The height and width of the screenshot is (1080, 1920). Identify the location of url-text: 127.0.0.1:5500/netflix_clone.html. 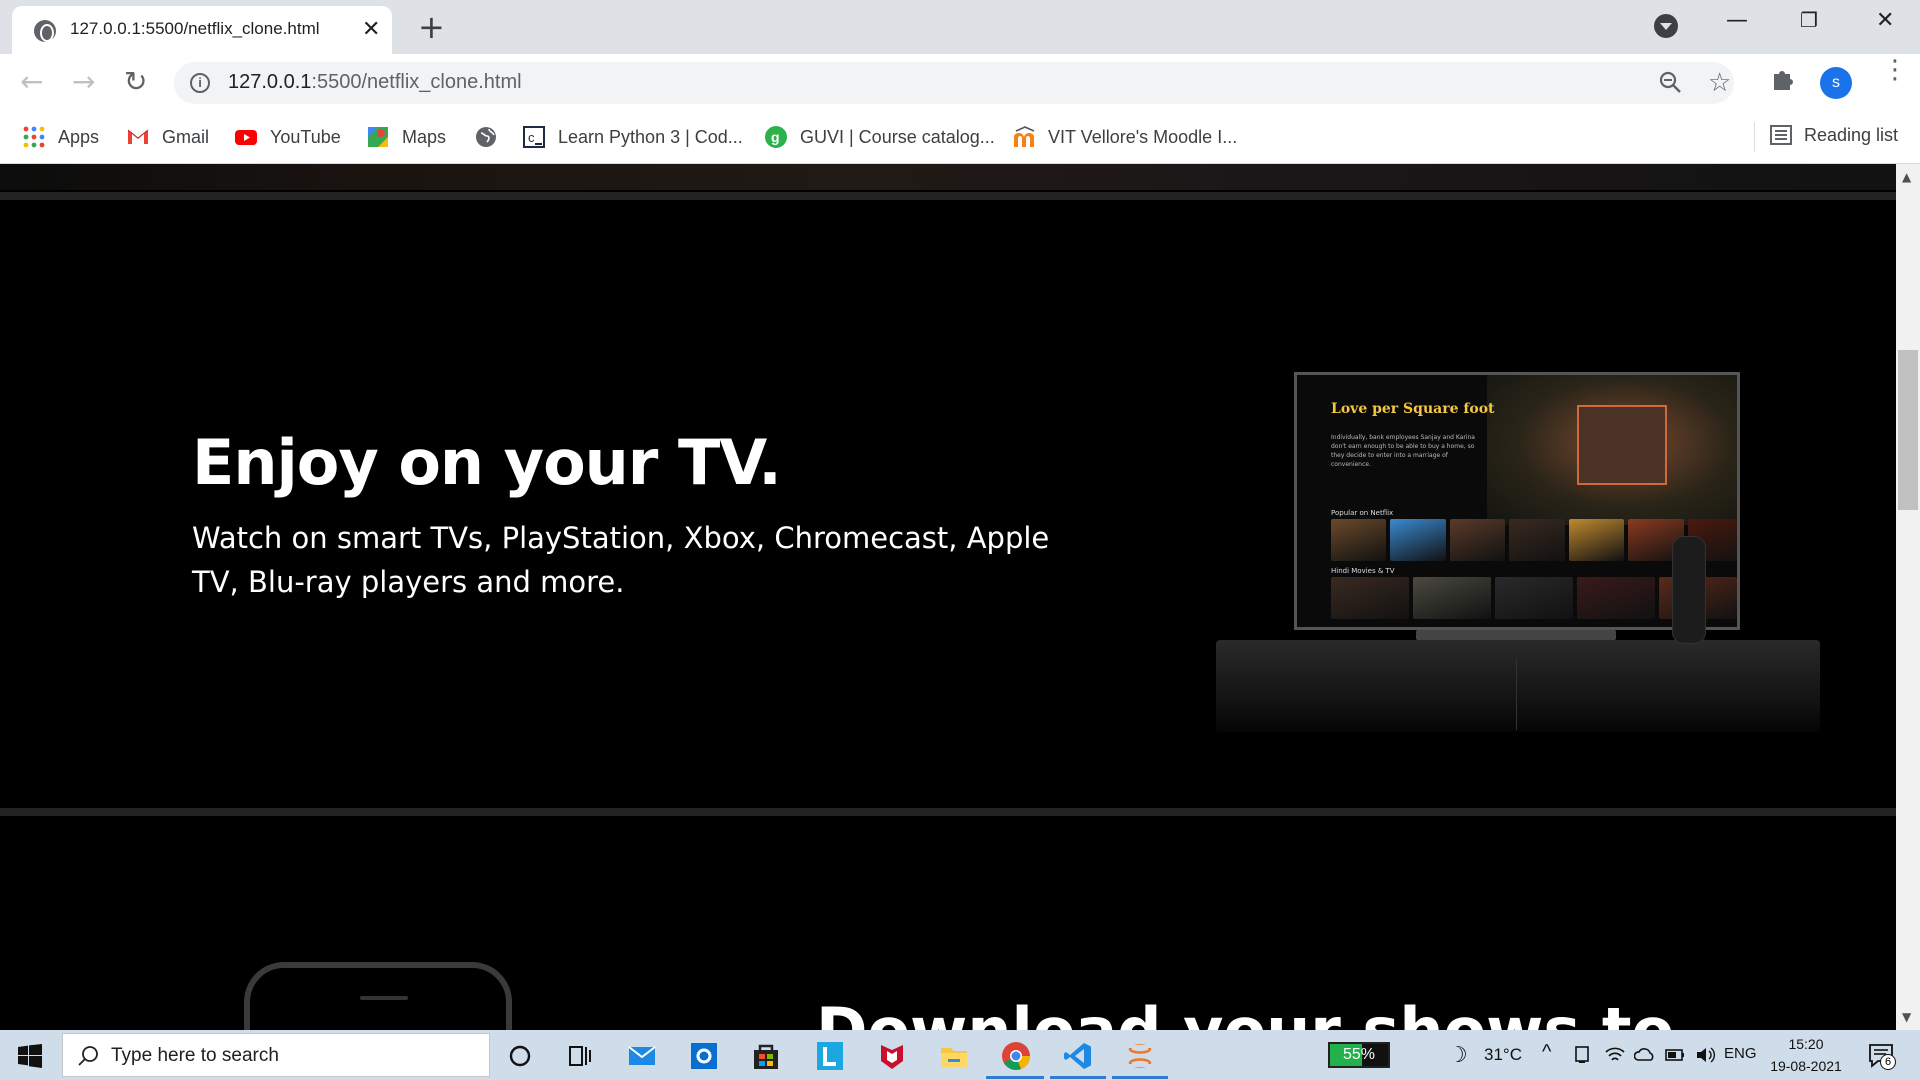
(375, 82).